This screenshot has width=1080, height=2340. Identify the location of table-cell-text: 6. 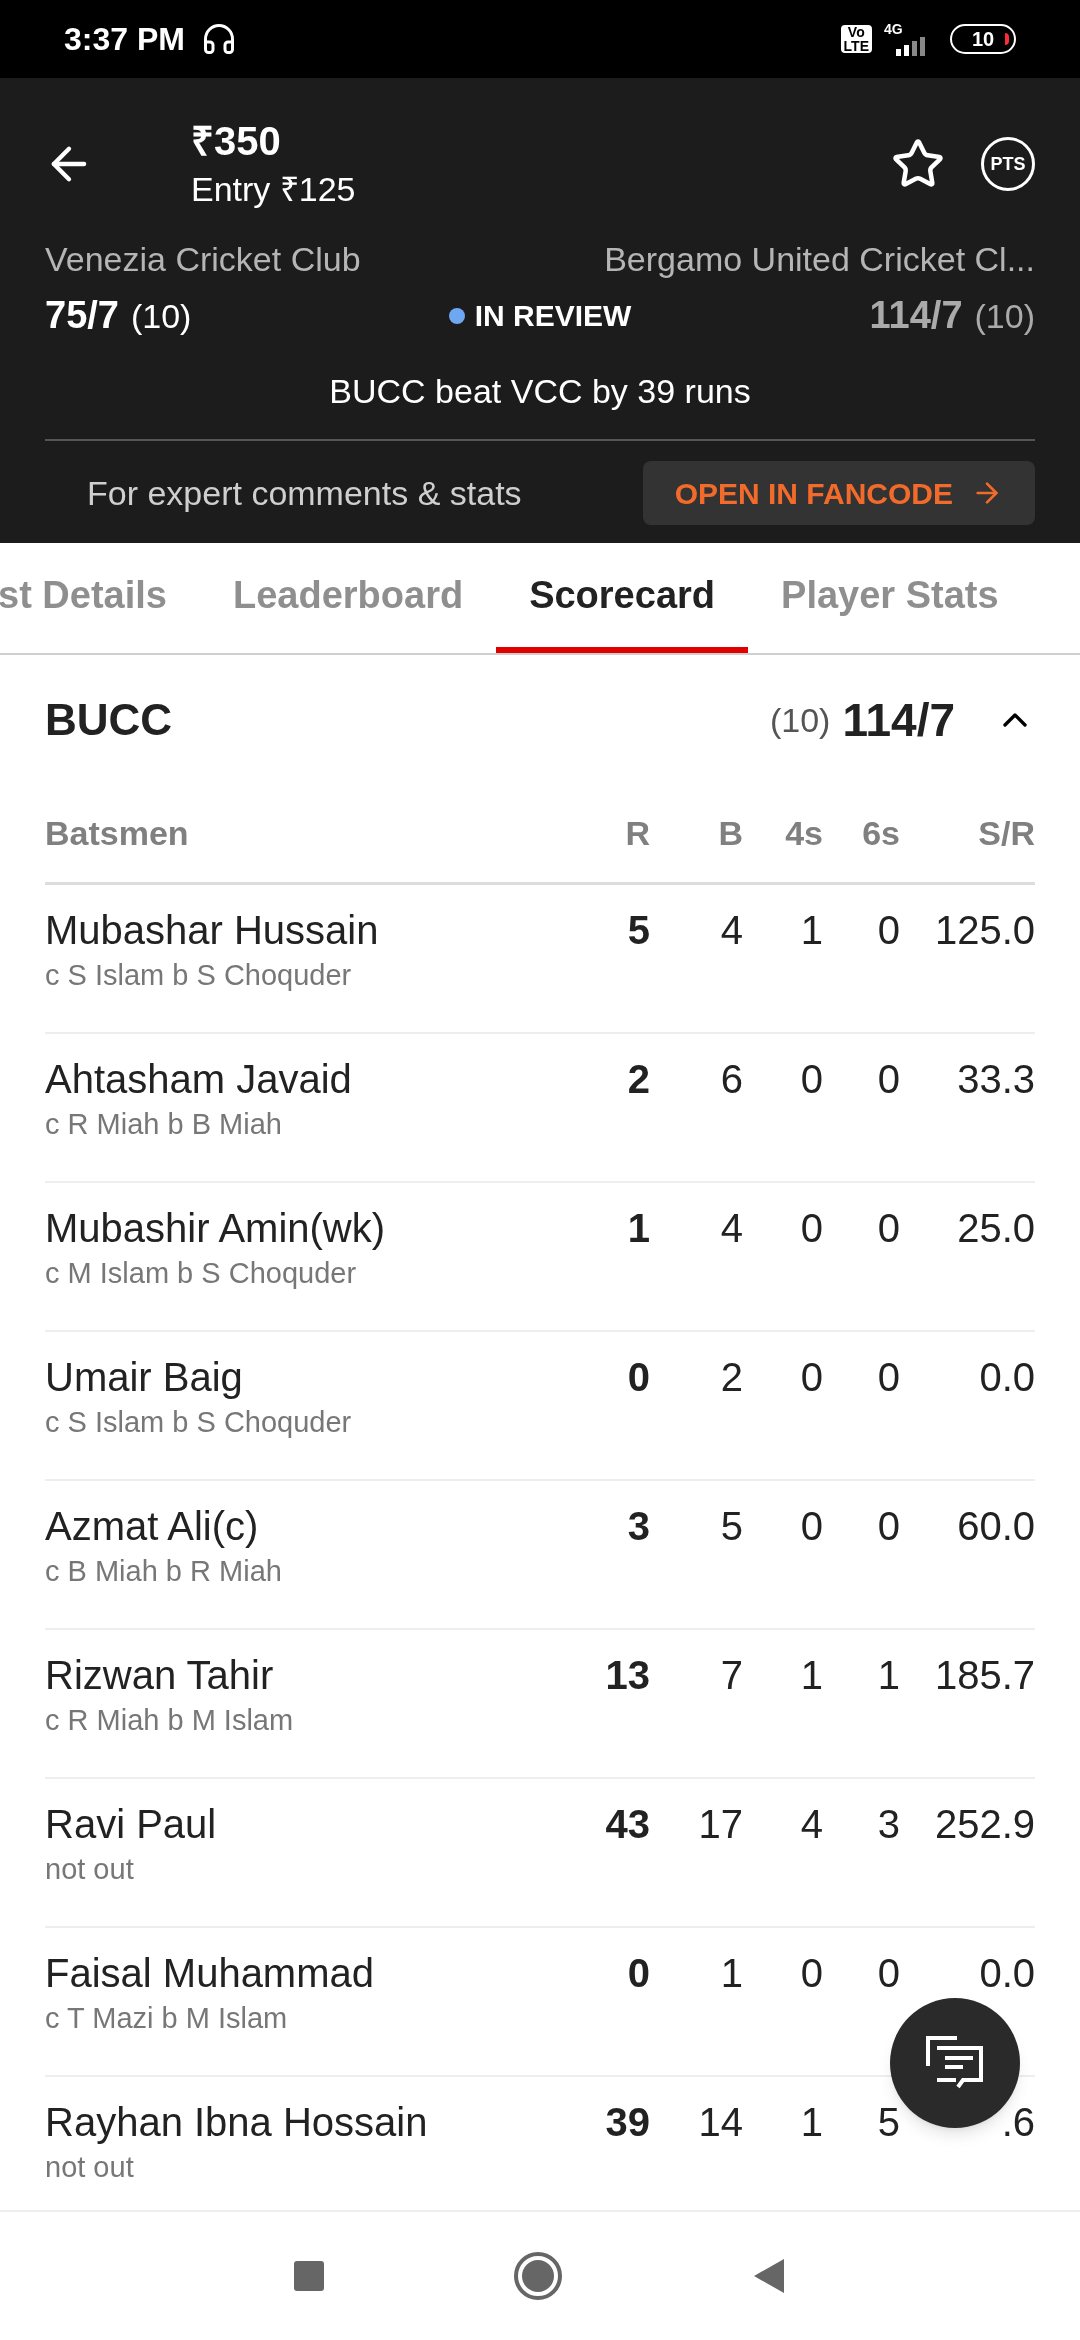
(731, 1079).